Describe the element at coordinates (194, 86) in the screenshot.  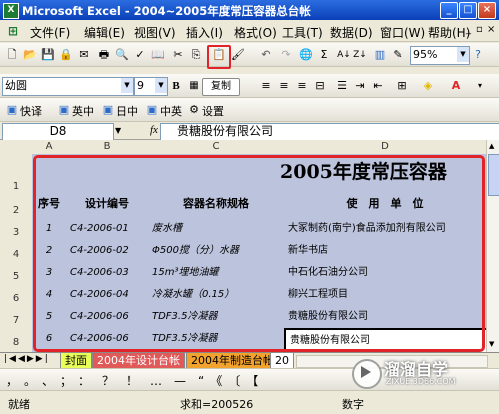
I see `cell-format-icon: ▦` at that location.